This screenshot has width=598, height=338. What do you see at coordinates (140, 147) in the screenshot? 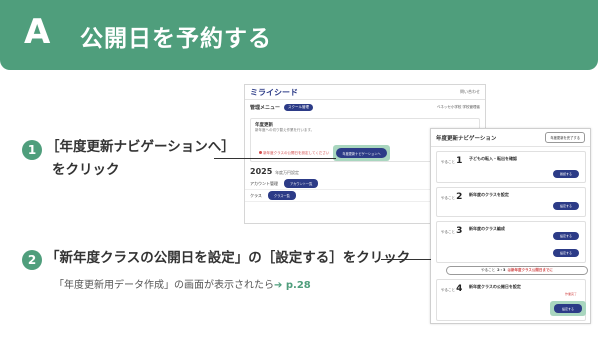
I see `step-1-line1: ［年度更新ナビゲーションへ］` at bounding box center [140, 147].